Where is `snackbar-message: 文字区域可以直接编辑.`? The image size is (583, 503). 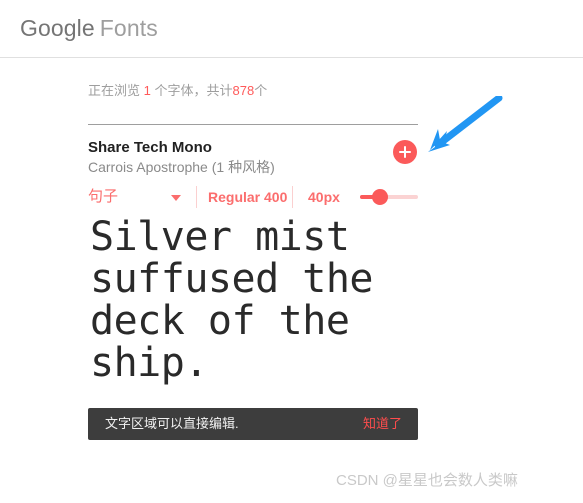 snackbar-message: 文字区域可以直接编辑. is located at coordinates (172, 423).